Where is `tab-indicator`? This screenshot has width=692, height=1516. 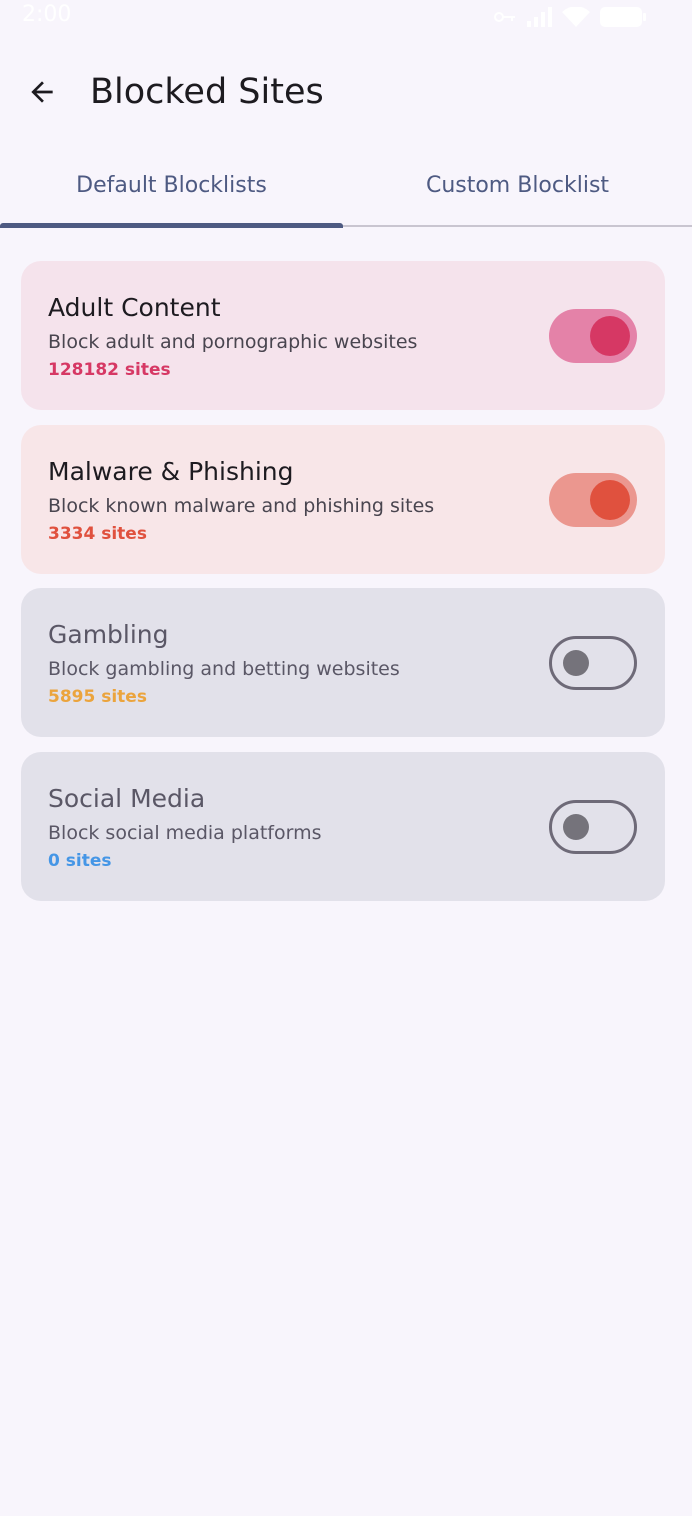
tab-indicator is located at coordinates (171, 225).